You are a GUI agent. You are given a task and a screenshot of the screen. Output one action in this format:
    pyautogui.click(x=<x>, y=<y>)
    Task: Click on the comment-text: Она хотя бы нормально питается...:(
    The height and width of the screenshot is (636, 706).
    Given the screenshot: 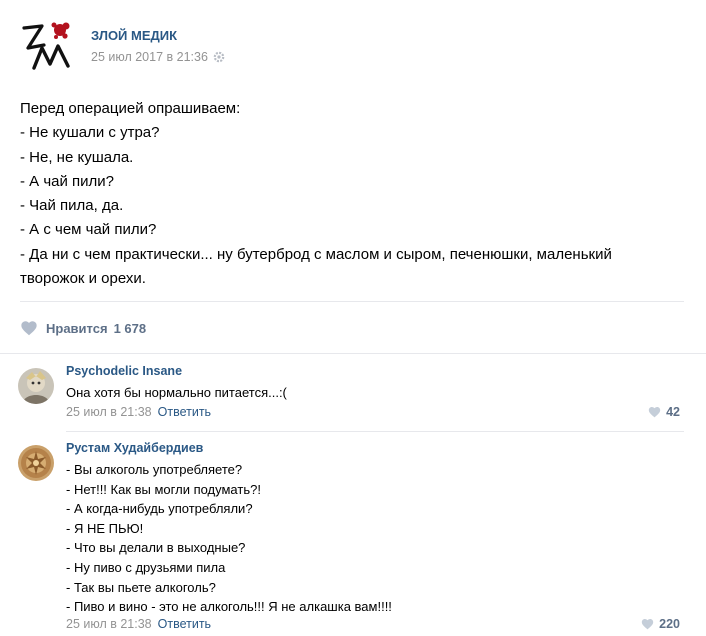 What is the action you would take?
    pyautogui.click(x=176, y=393)
    